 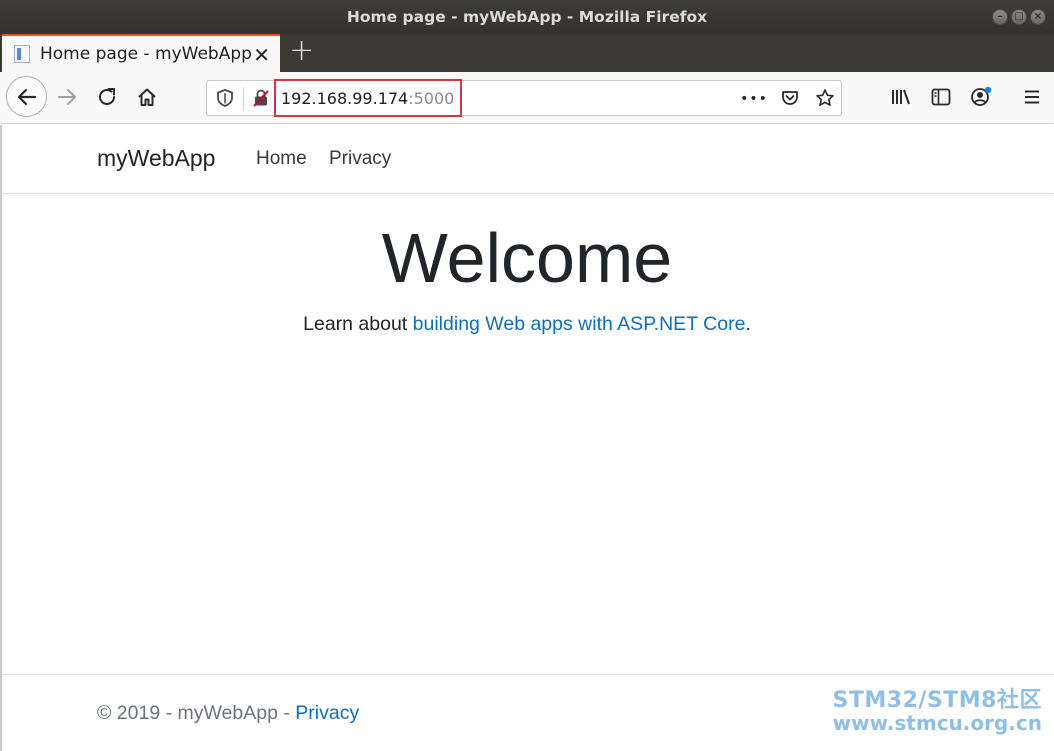 What do you see at coordinates (281, 159) in the screenshot?
I see `nav-home-link: Home` at bounding box center [281, 159].